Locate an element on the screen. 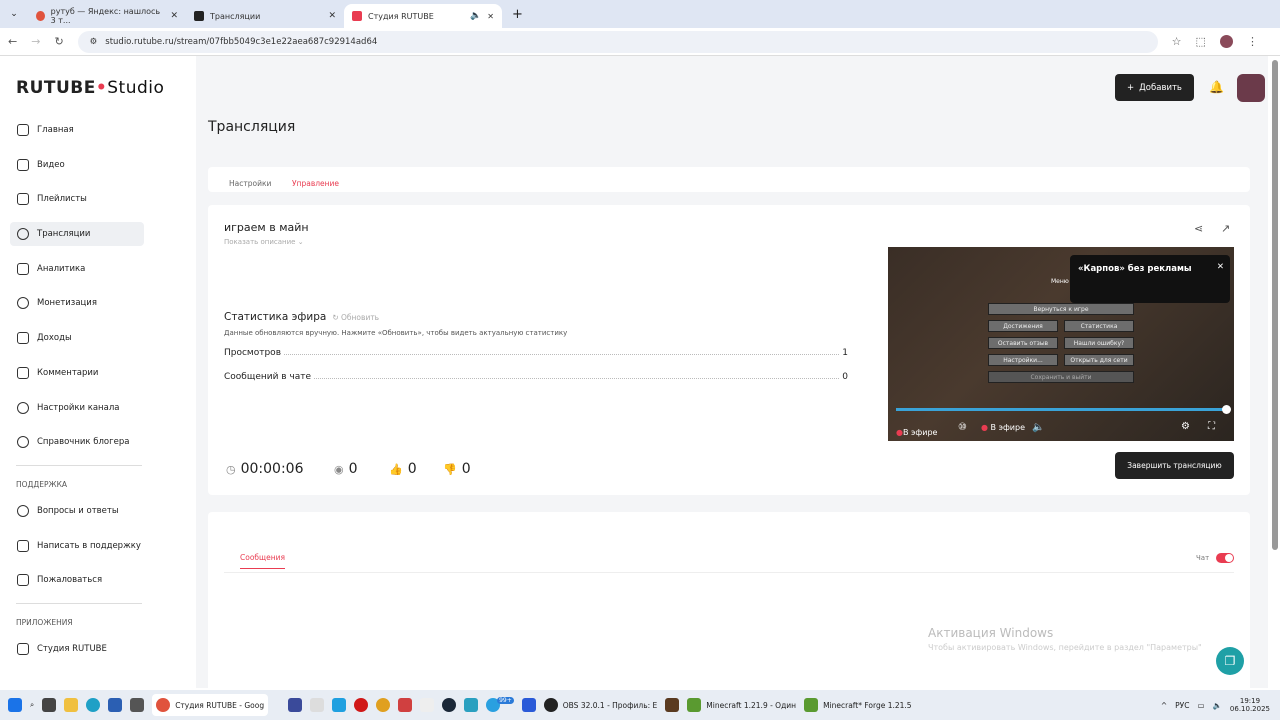  taskbar-chrome: Студия RUTUBE - Goog is located at coordinates (210, 705).